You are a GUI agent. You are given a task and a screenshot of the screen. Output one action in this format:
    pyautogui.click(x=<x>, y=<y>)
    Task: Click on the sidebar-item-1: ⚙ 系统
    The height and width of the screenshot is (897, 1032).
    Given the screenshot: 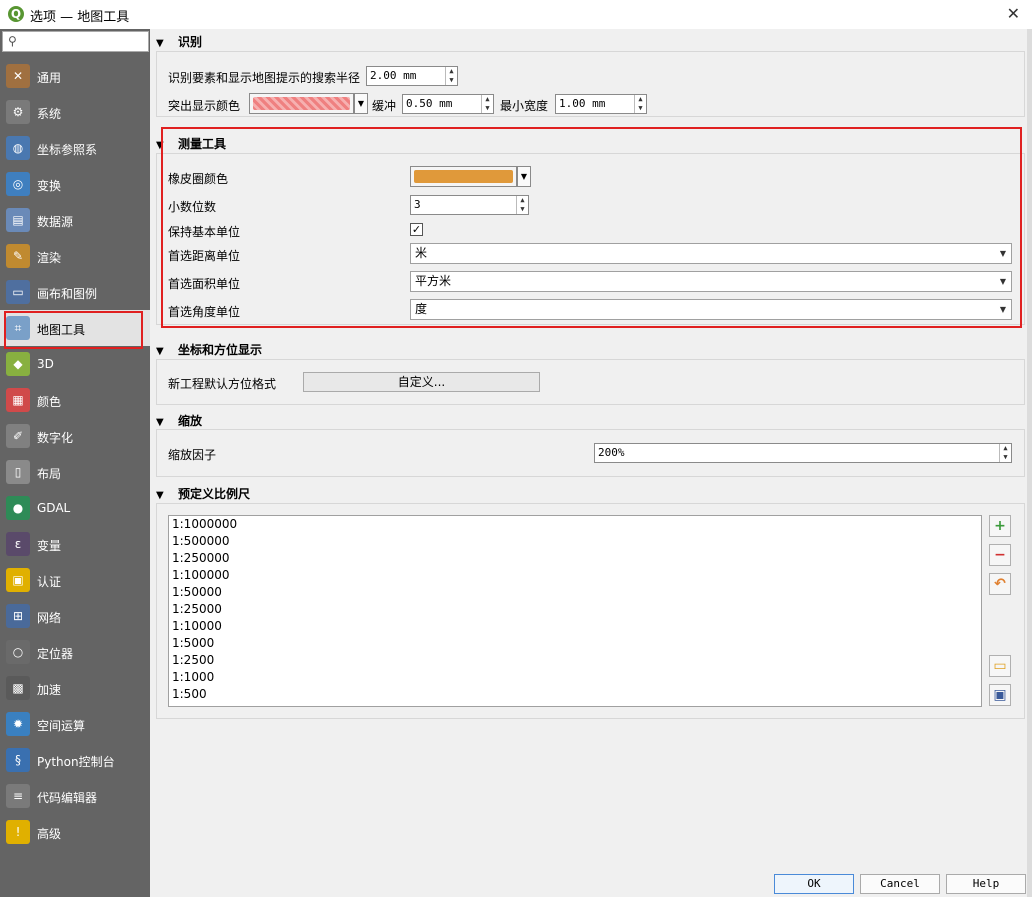 What is the action you would take?
    pyautogui.click(x=75, y=112)
    